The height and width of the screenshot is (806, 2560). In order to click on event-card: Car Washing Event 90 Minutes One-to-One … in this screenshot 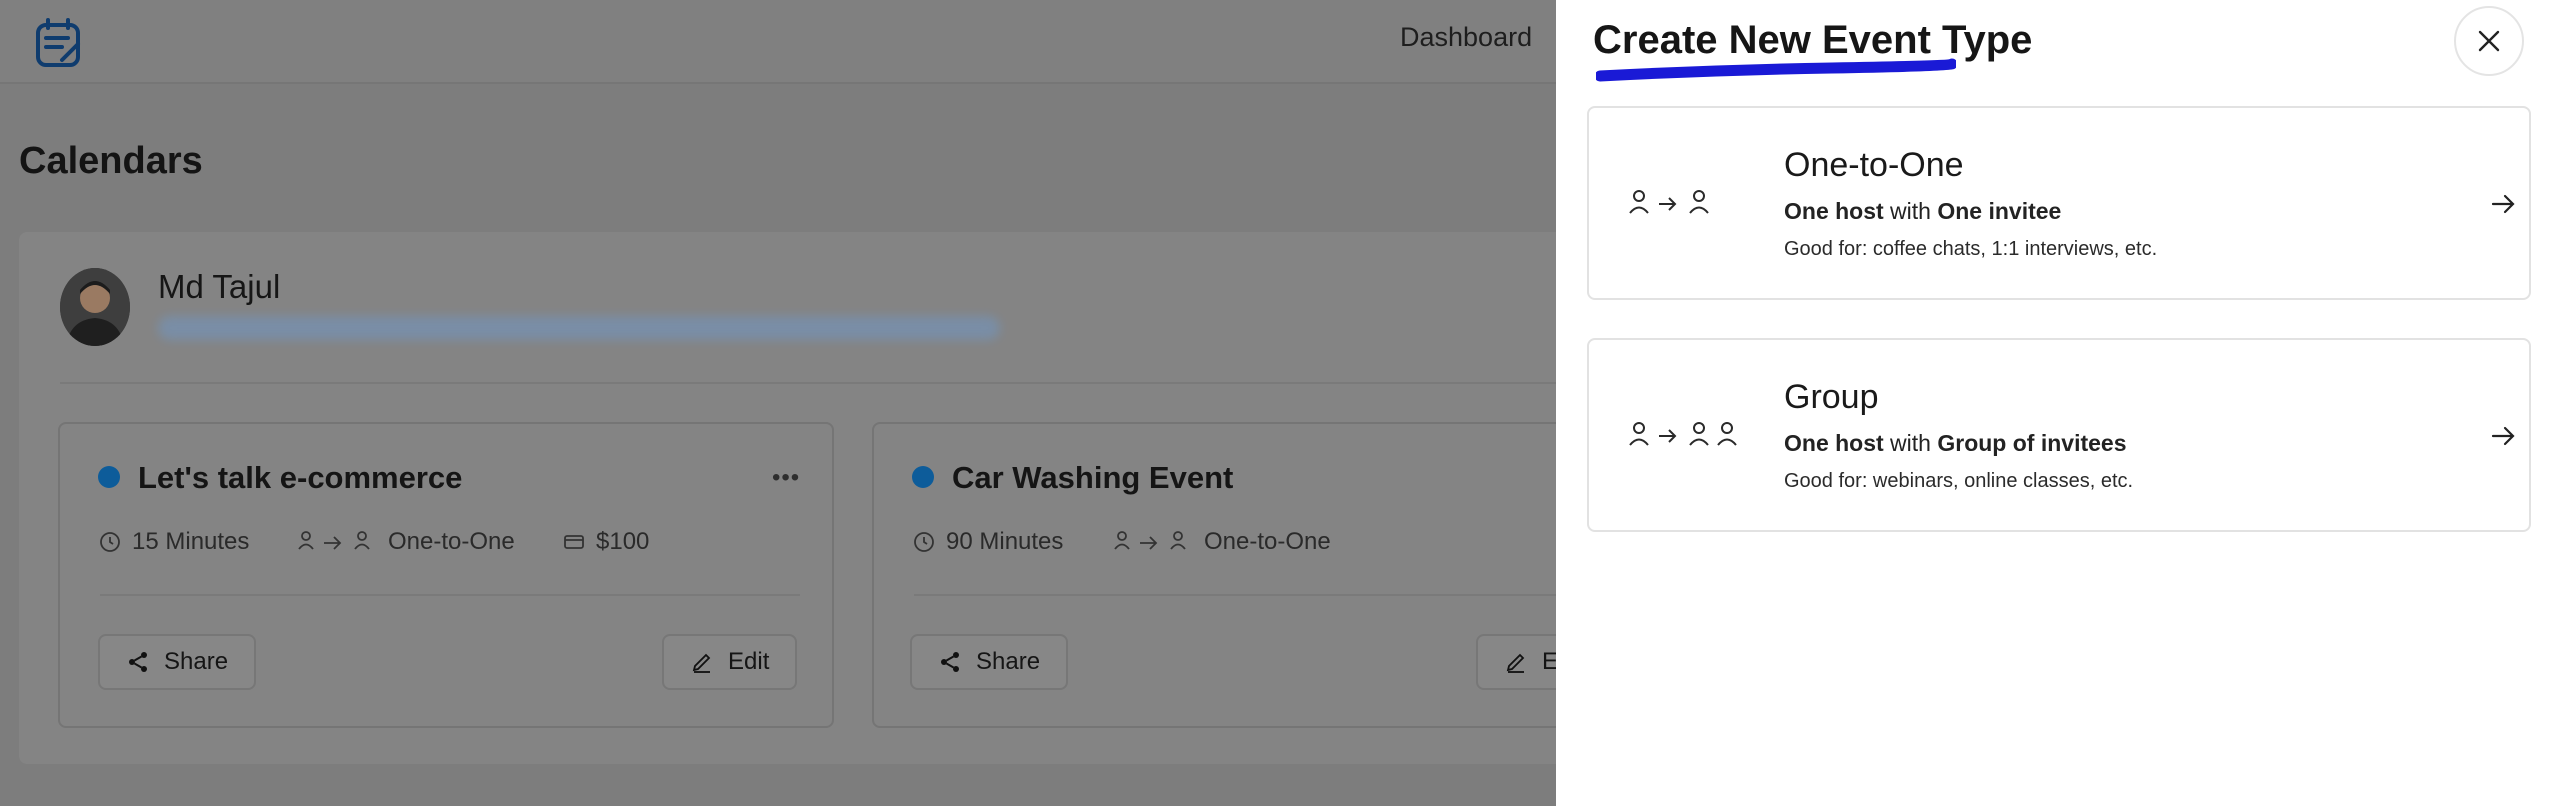, I will do `click(1260, 575)`.